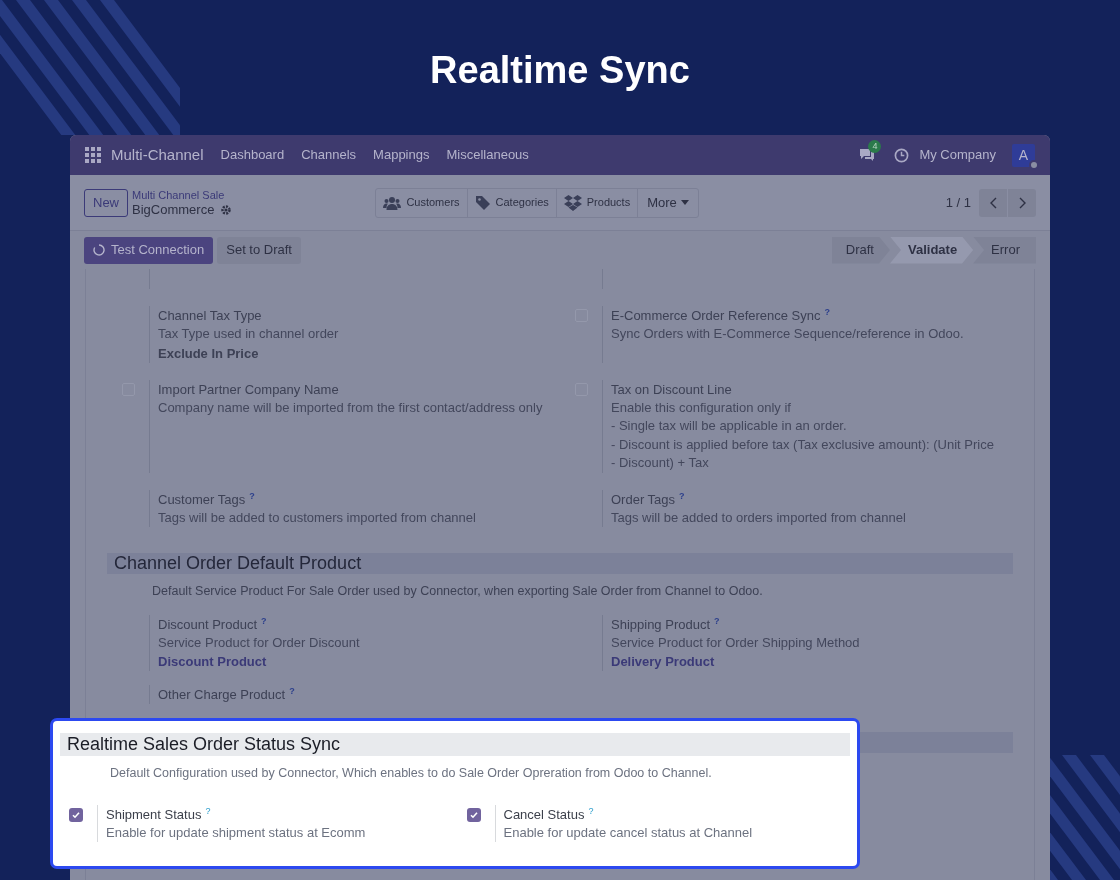 The height and width of the screenshot is (880, 1120). What do you see at coordinates (560, 70) in the screenshot?
I see `banner-title: Realtime Sync` at bounding box center [560, 70].